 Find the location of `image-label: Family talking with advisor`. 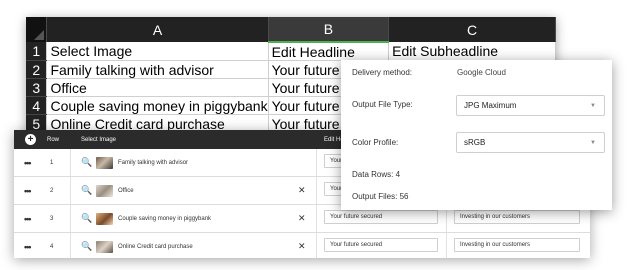

image-label: Family talking with advisor is located at coordinates (153, 162).